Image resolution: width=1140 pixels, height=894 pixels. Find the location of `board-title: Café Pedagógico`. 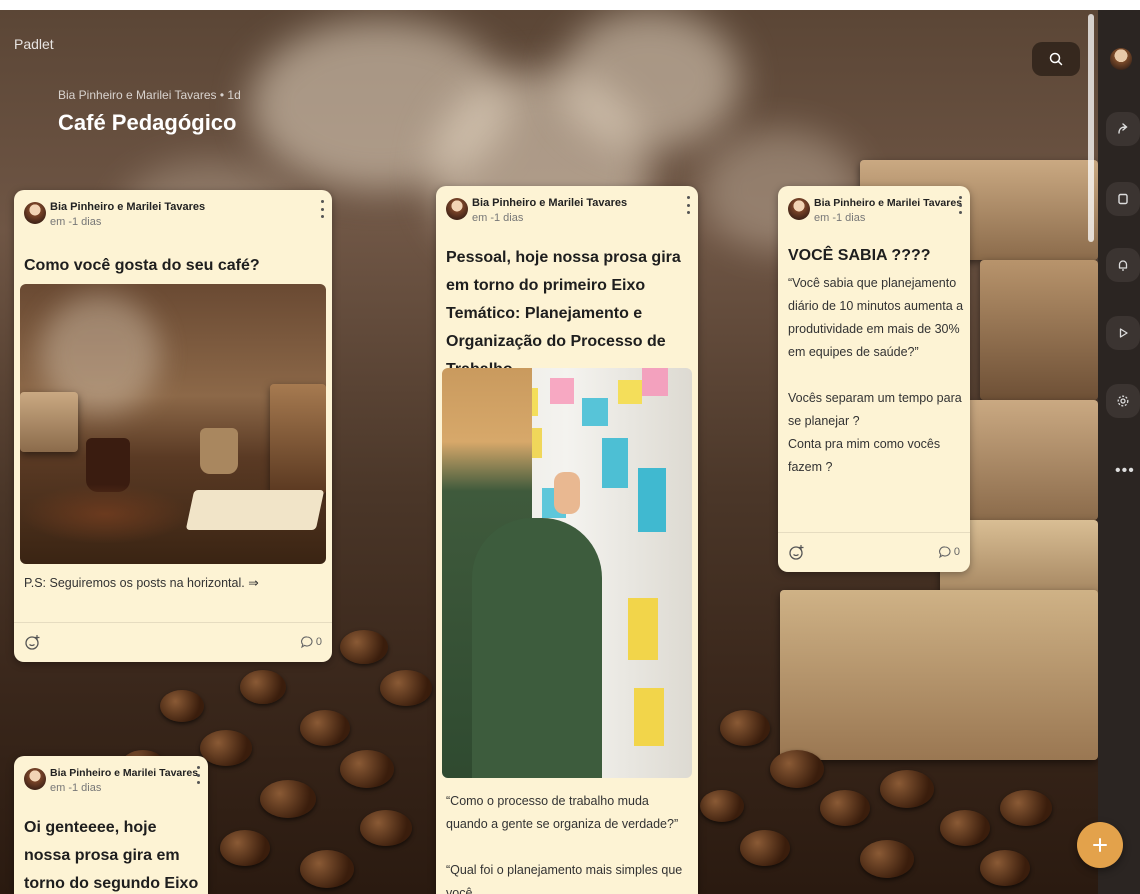

board-title: Café Pedagógico is located at coordinates (147, 122).